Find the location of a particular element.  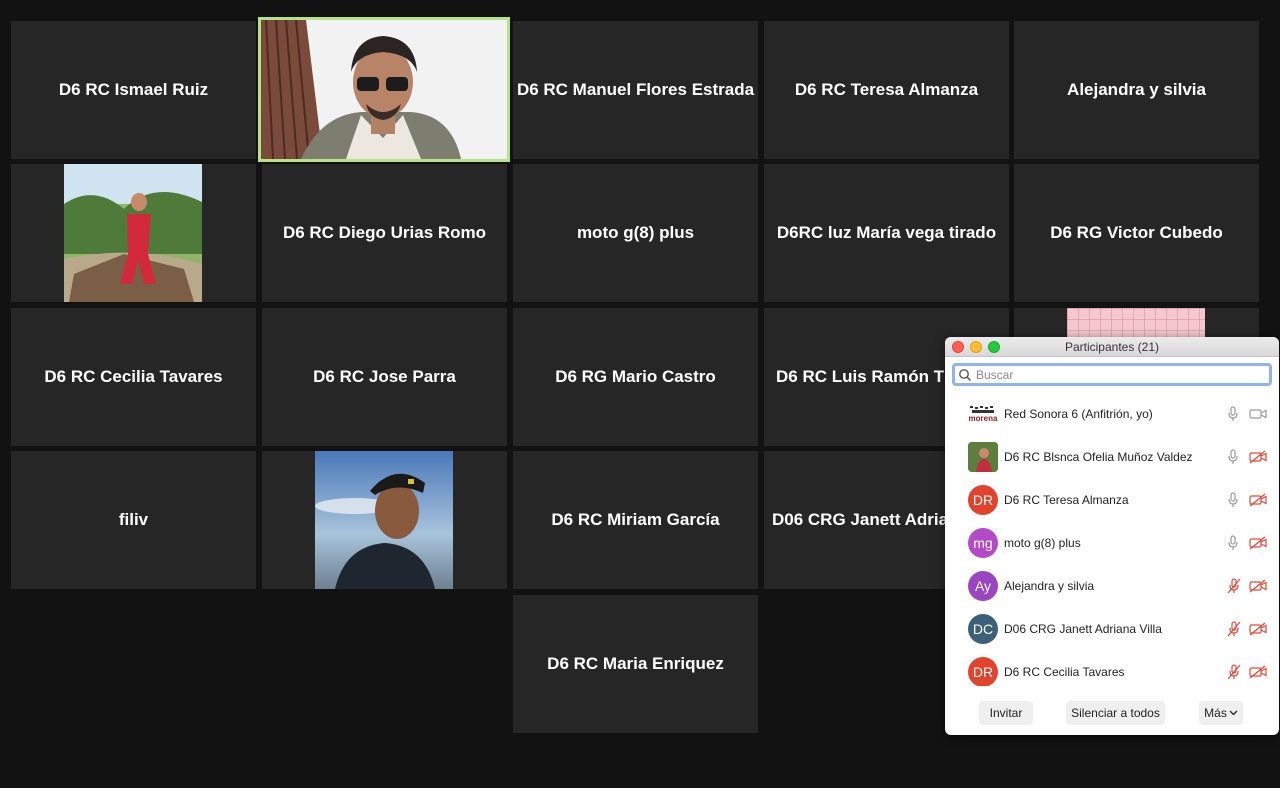

video-tile: D6 RC Cecilia Tavares is located at coordinates (133, 377).